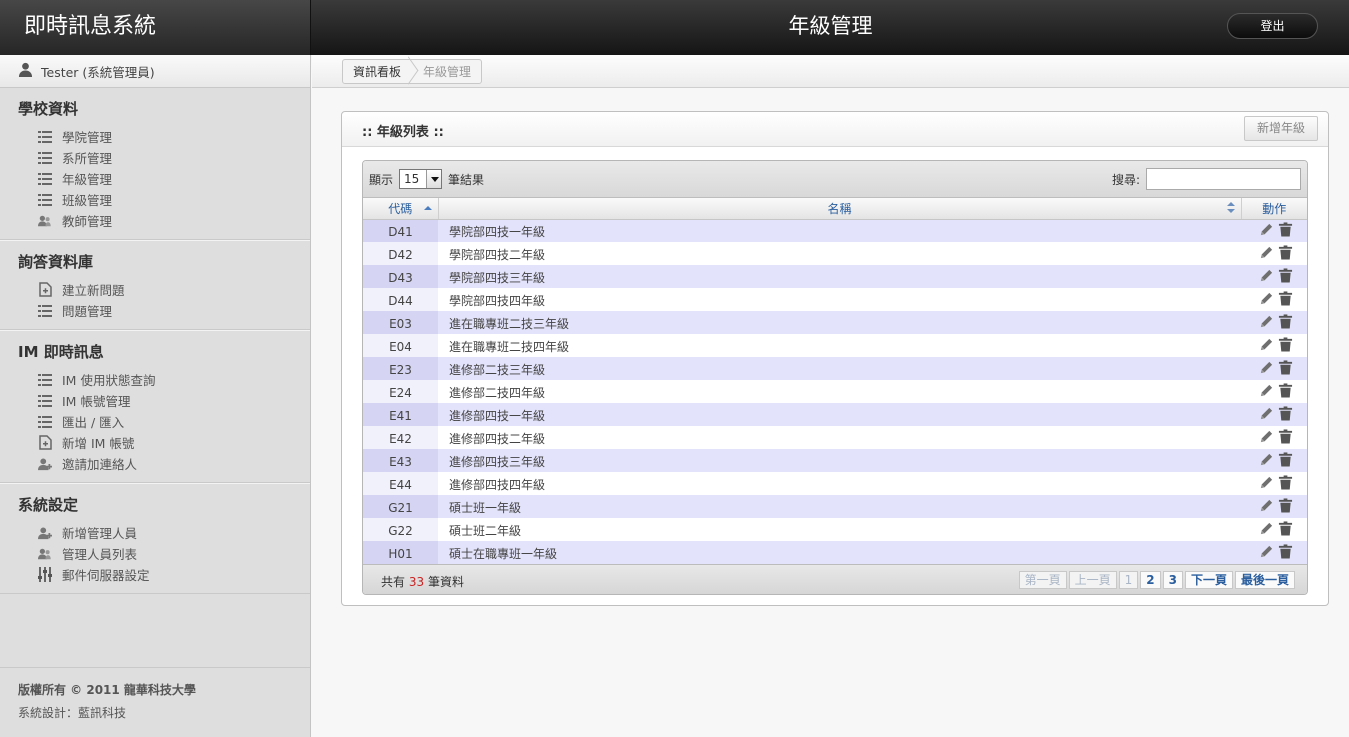  What do you see at coordinates (447, 72) in the screenshot?
I see `breadcrumb-current: 年級管理` at bounding box center [447, 72].